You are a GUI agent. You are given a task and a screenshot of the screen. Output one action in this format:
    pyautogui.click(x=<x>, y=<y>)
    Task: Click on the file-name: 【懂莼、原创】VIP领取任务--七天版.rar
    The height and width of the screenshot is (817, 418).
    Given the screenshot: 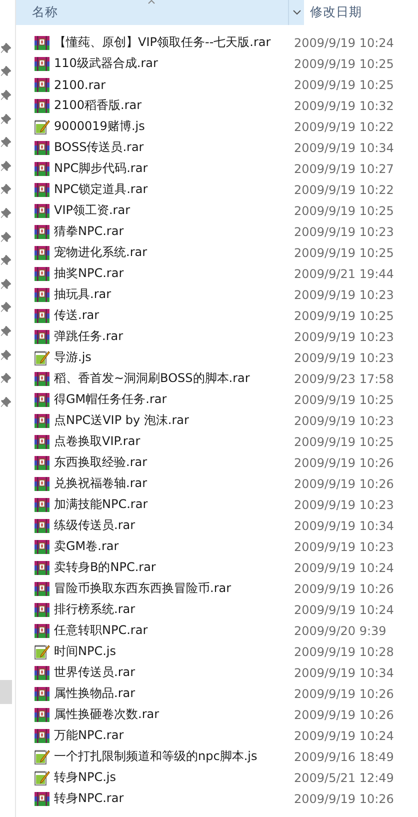 What is the action you would take?
    pyautogui.click(x=174, y=42)
    